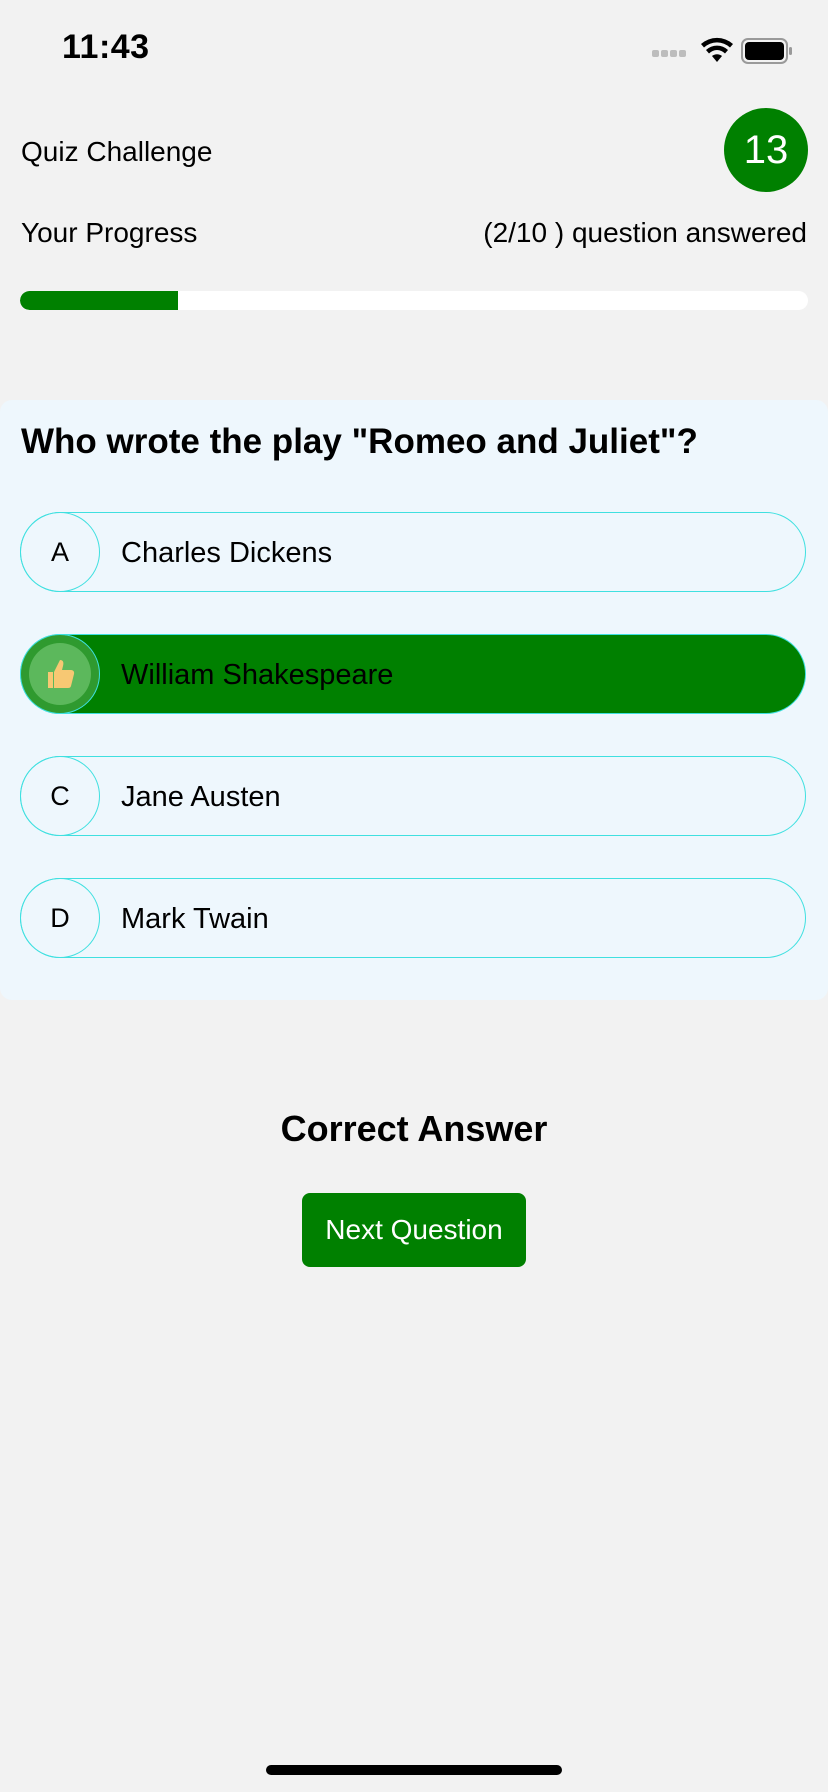 The width and height of the screenshot is (828, 1792). I want to click on option-b: William Shakespeare, so click(413, 674).